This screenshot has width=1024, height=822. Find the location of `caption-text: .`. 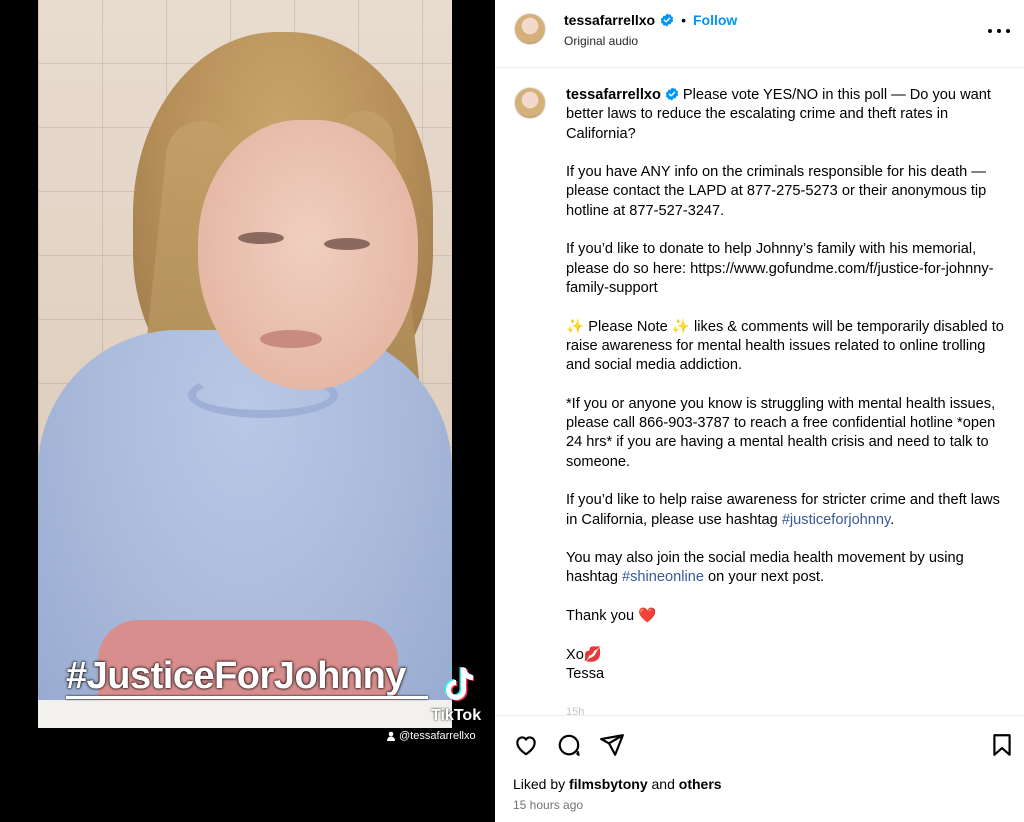

caption-text: . is located at coordinates (892, 519).